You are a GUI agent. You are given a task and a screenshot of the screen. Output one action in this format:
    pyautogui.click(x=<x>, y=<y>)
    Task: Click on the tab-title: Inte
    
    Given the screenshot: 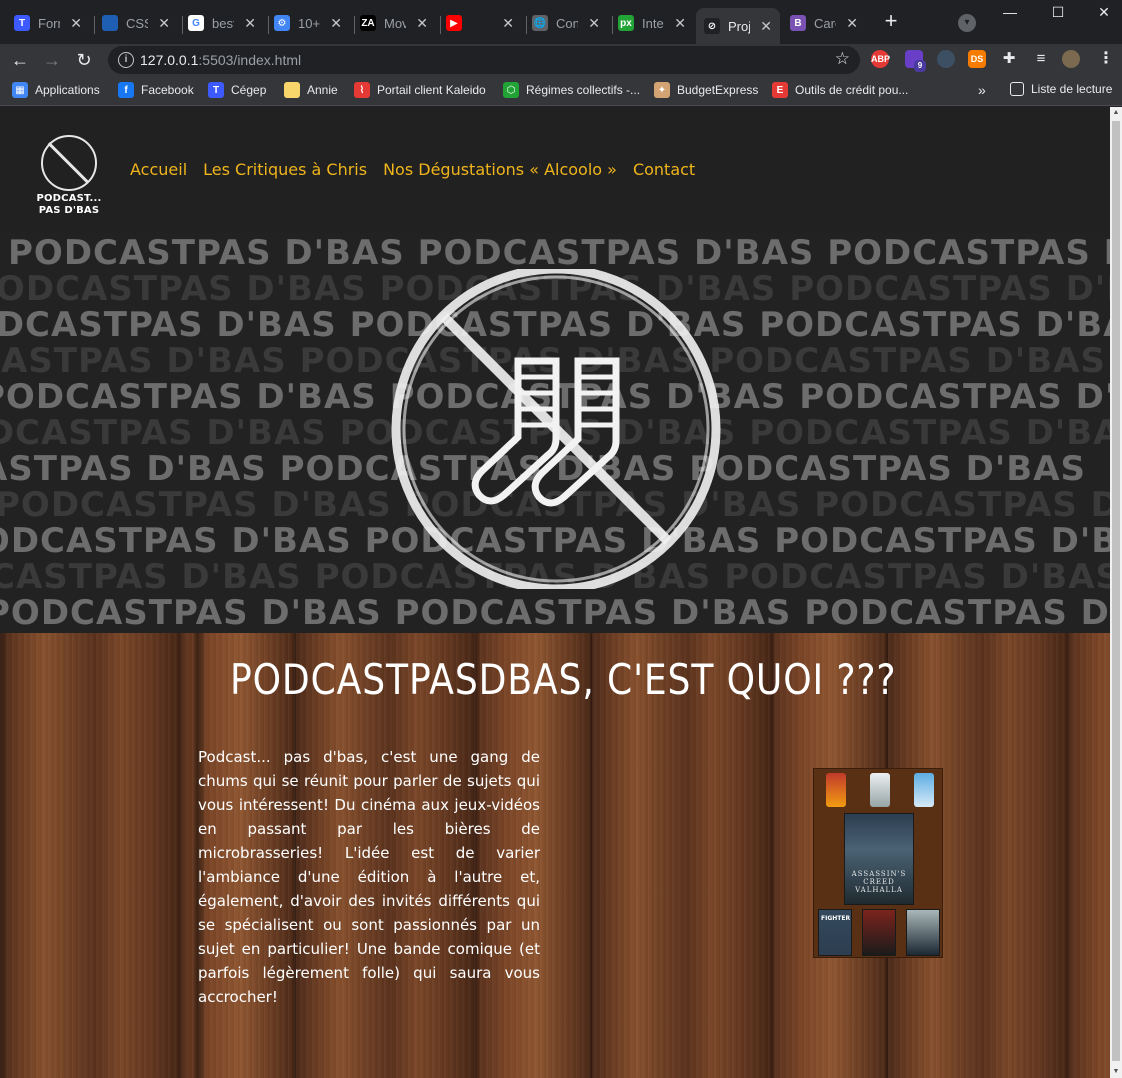 What is the action you would take?
    pyautogui.click(x=653, y=23)
    